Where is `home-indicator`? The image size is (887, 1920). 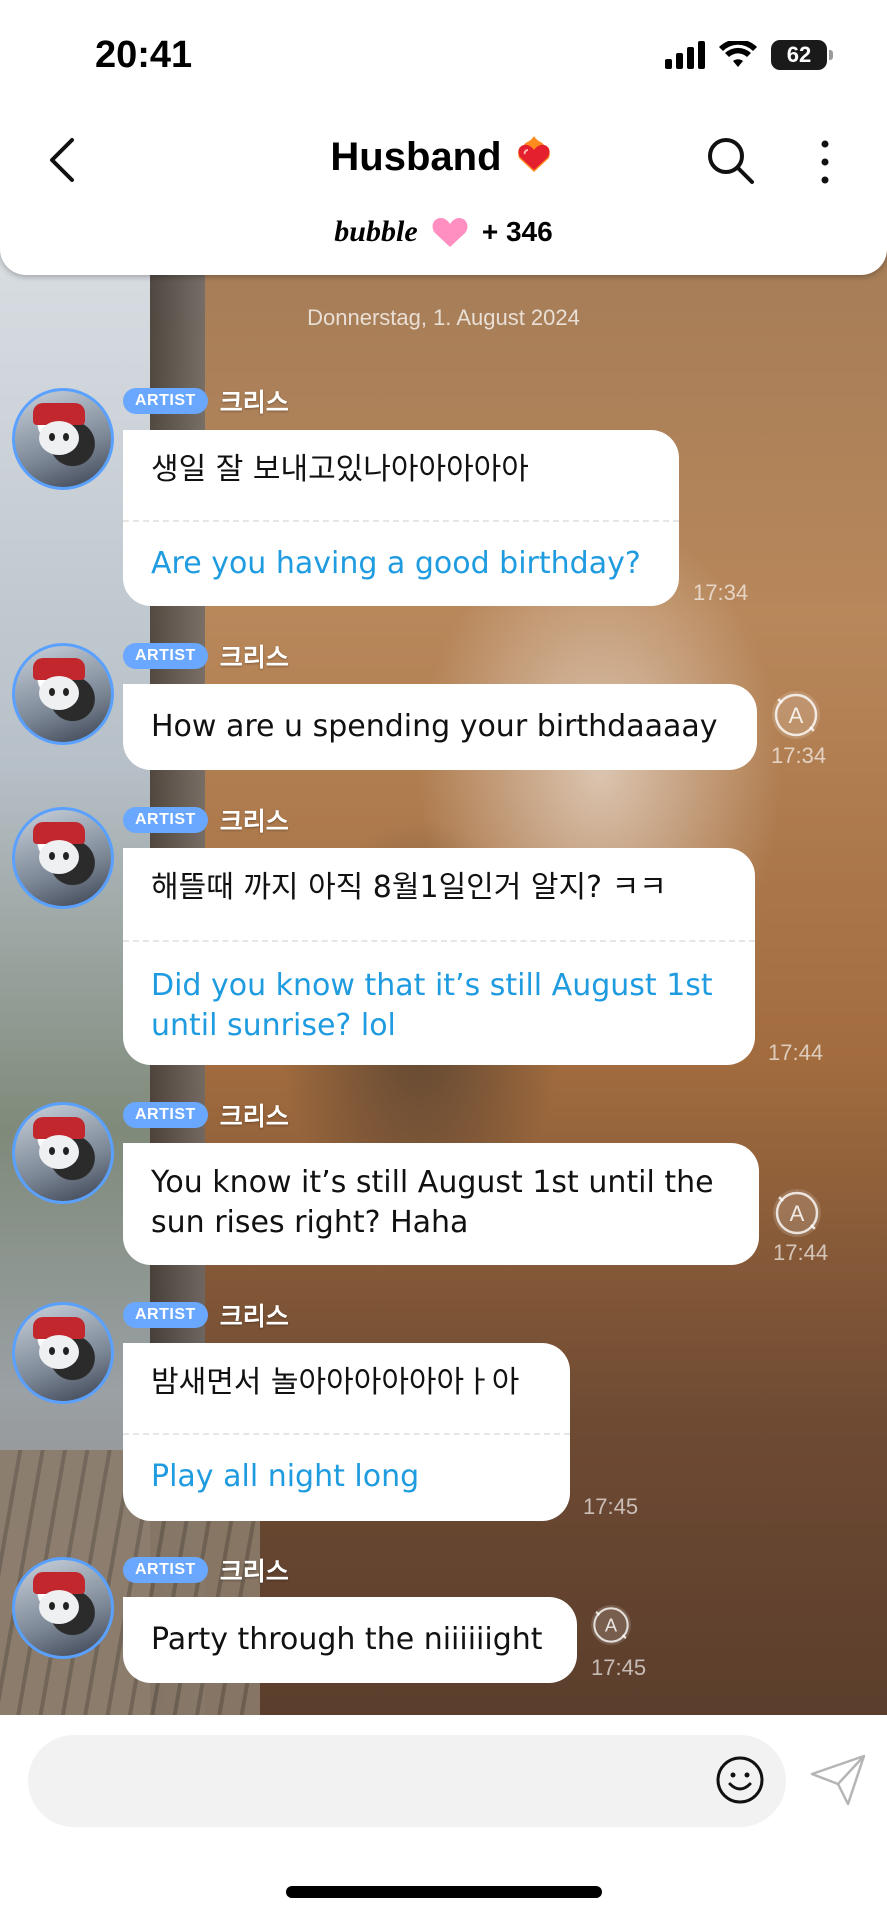
home-indicator is located at coordinates (444, 1892).